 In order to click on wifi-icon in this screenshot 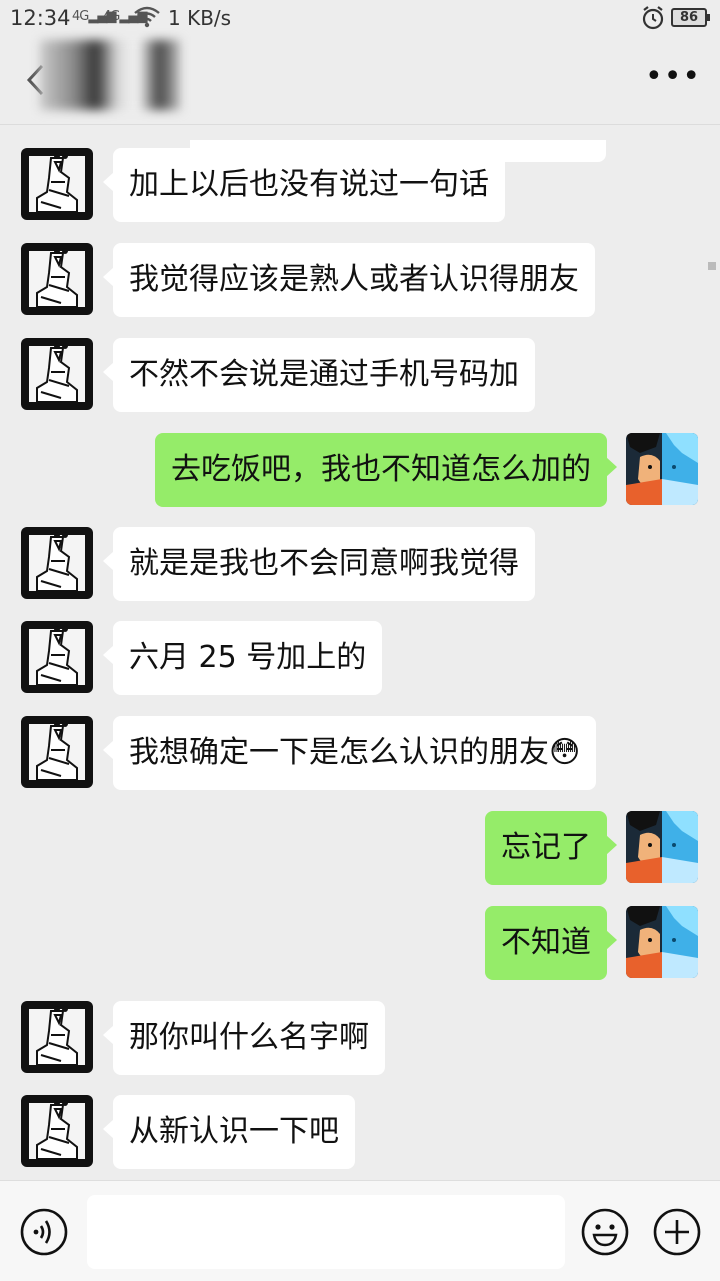, I will do `click(147, 18)`.